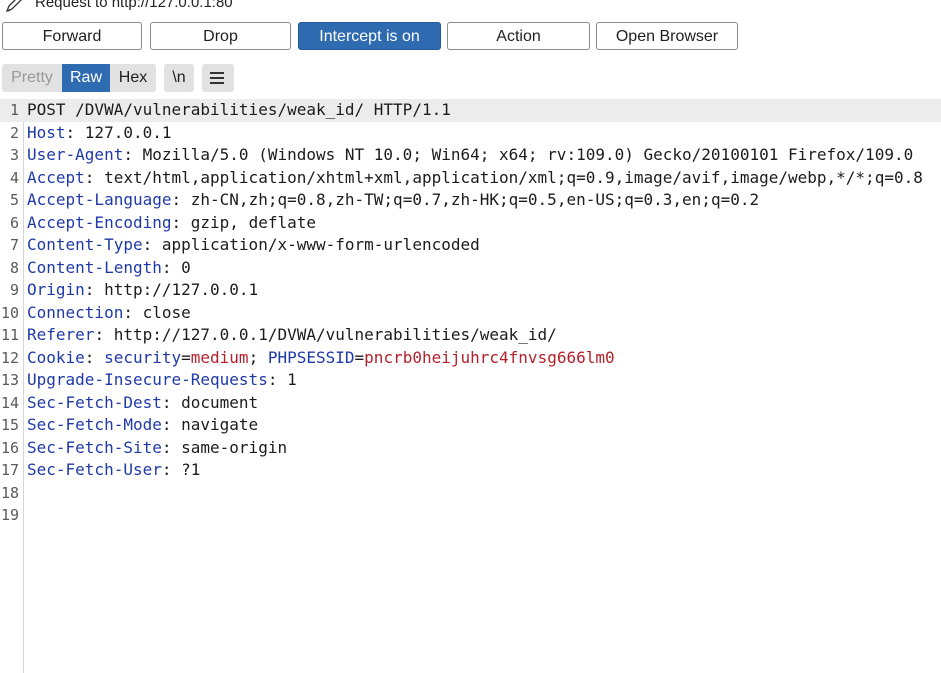 The image size is (941, 673). Describe the element at coordinates (244, 222) in the screenshot. I see `header-value: : gzip, deflate` at that location.